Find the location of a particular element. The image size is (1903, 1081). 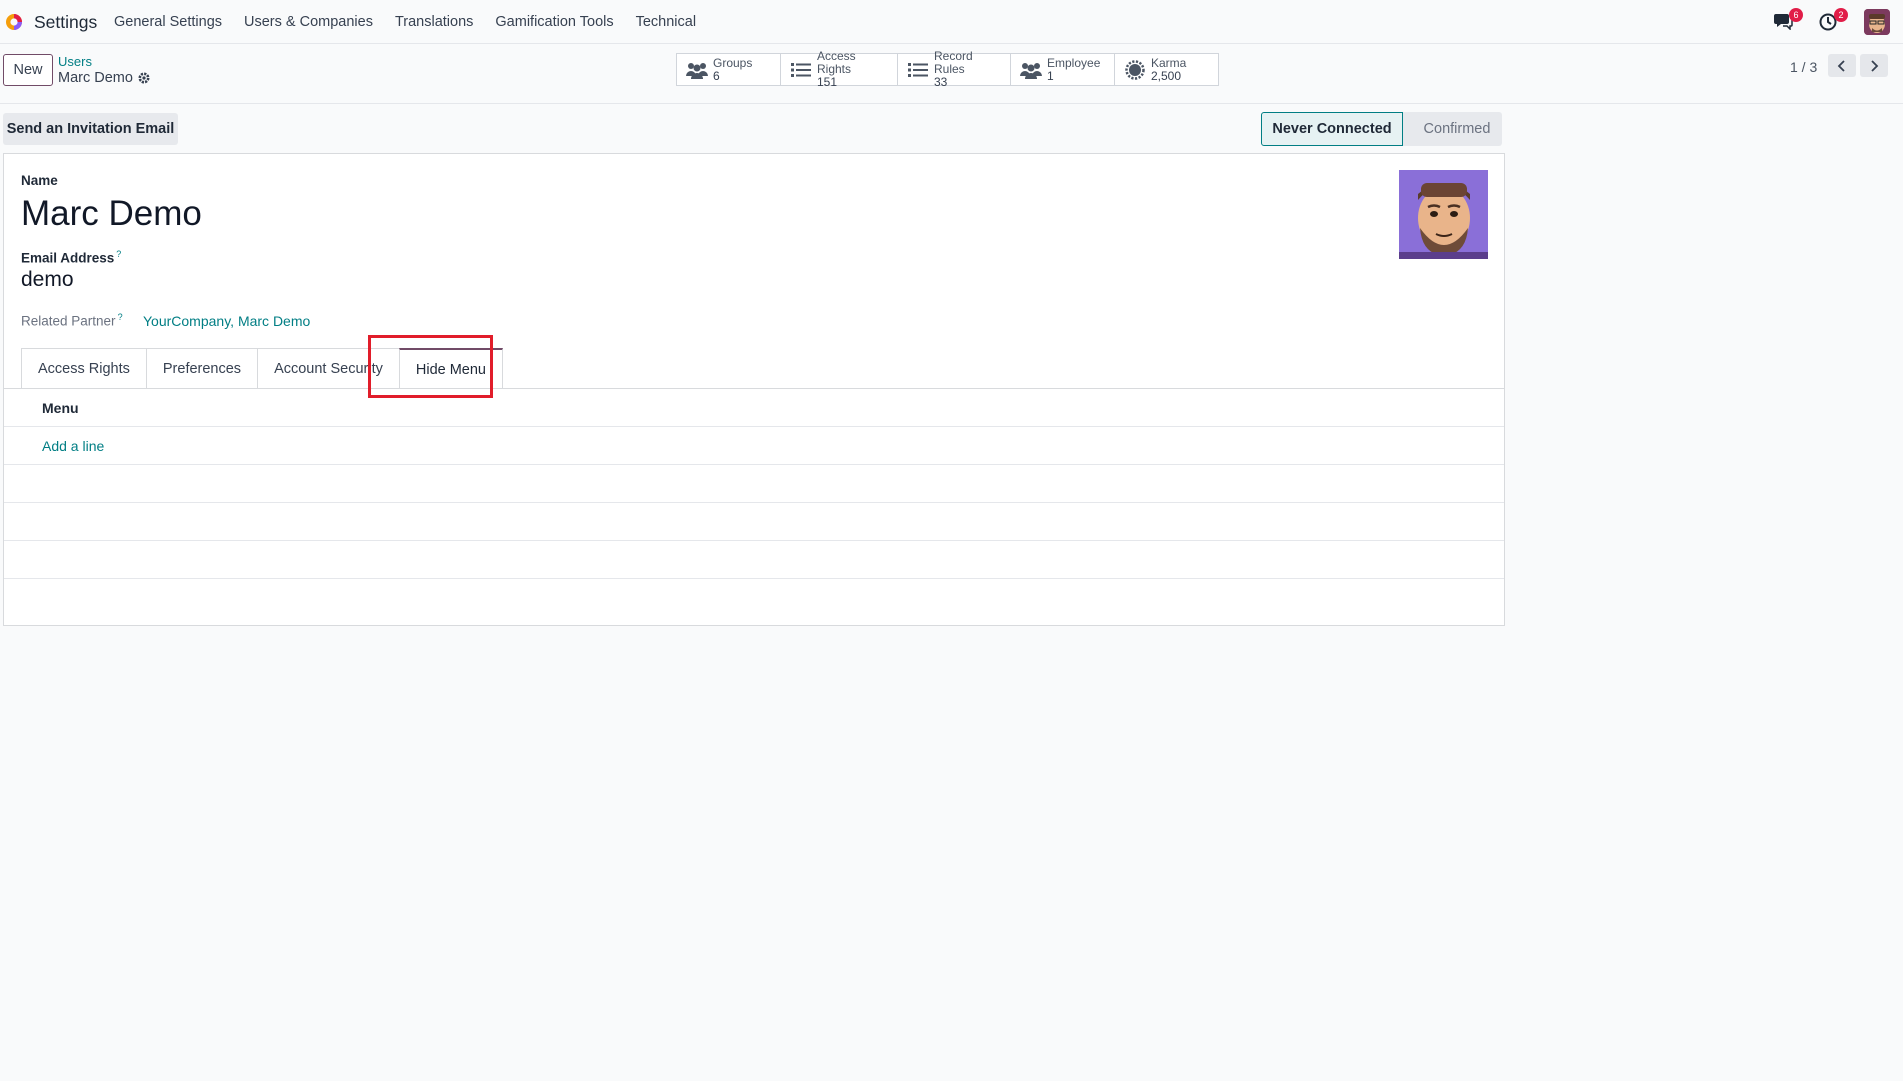

smart-buttons: Groups 6 Access Rights 151 Record Rules 33 is located at coordinates (947, 69).